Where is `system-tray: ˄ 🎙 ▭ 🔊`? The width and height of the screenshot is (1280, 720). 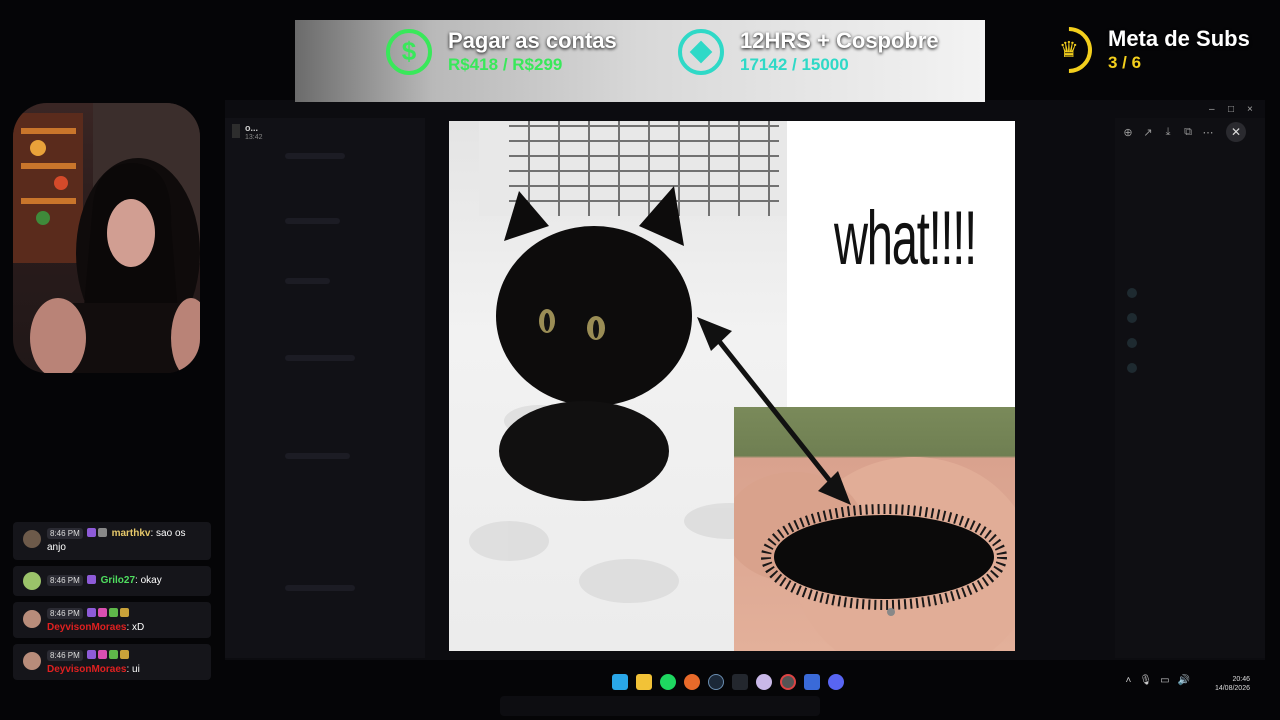
system-tray: ˄ 🎙 ▭ 🔊 is located at coordinates (1158, 680).